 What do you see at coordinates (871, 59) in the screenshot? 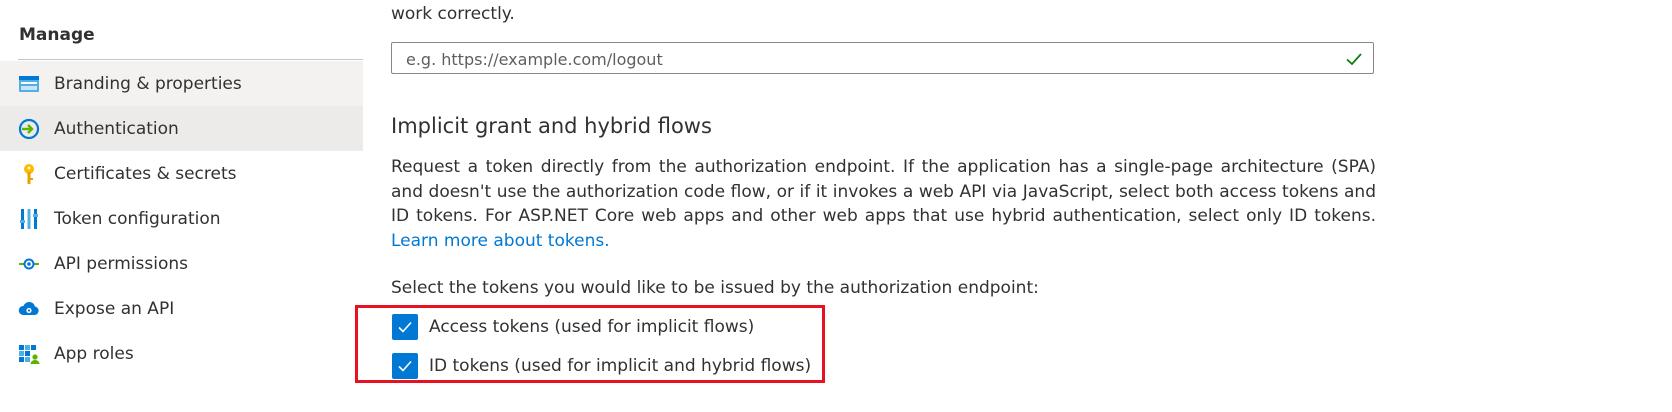
I see `logout-url-input` at bounding box center [871, 59].